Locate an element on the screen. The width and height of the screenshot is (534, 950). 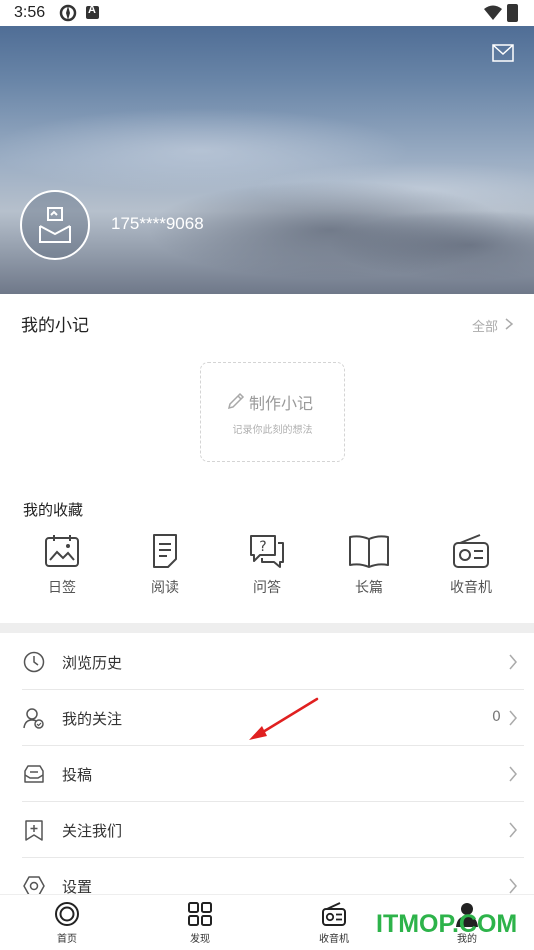
menu-item-label: 浏览历史 is located at coordinates (92, 663).